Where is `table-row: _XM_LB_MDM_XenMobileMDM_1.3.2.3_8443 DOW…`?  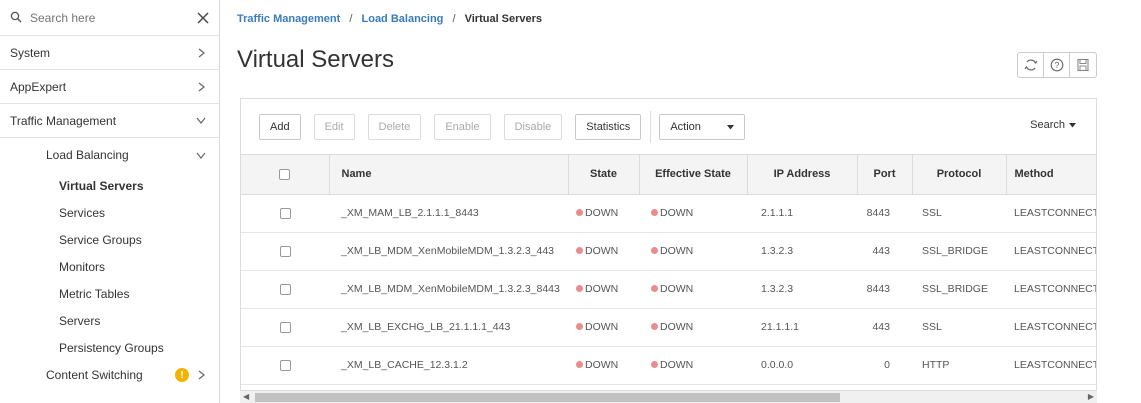 table-row: _XM_LB_MDM_XenMobileMDM_1.3.2.3_8443 DOW… is located at coordinates (668, 289).